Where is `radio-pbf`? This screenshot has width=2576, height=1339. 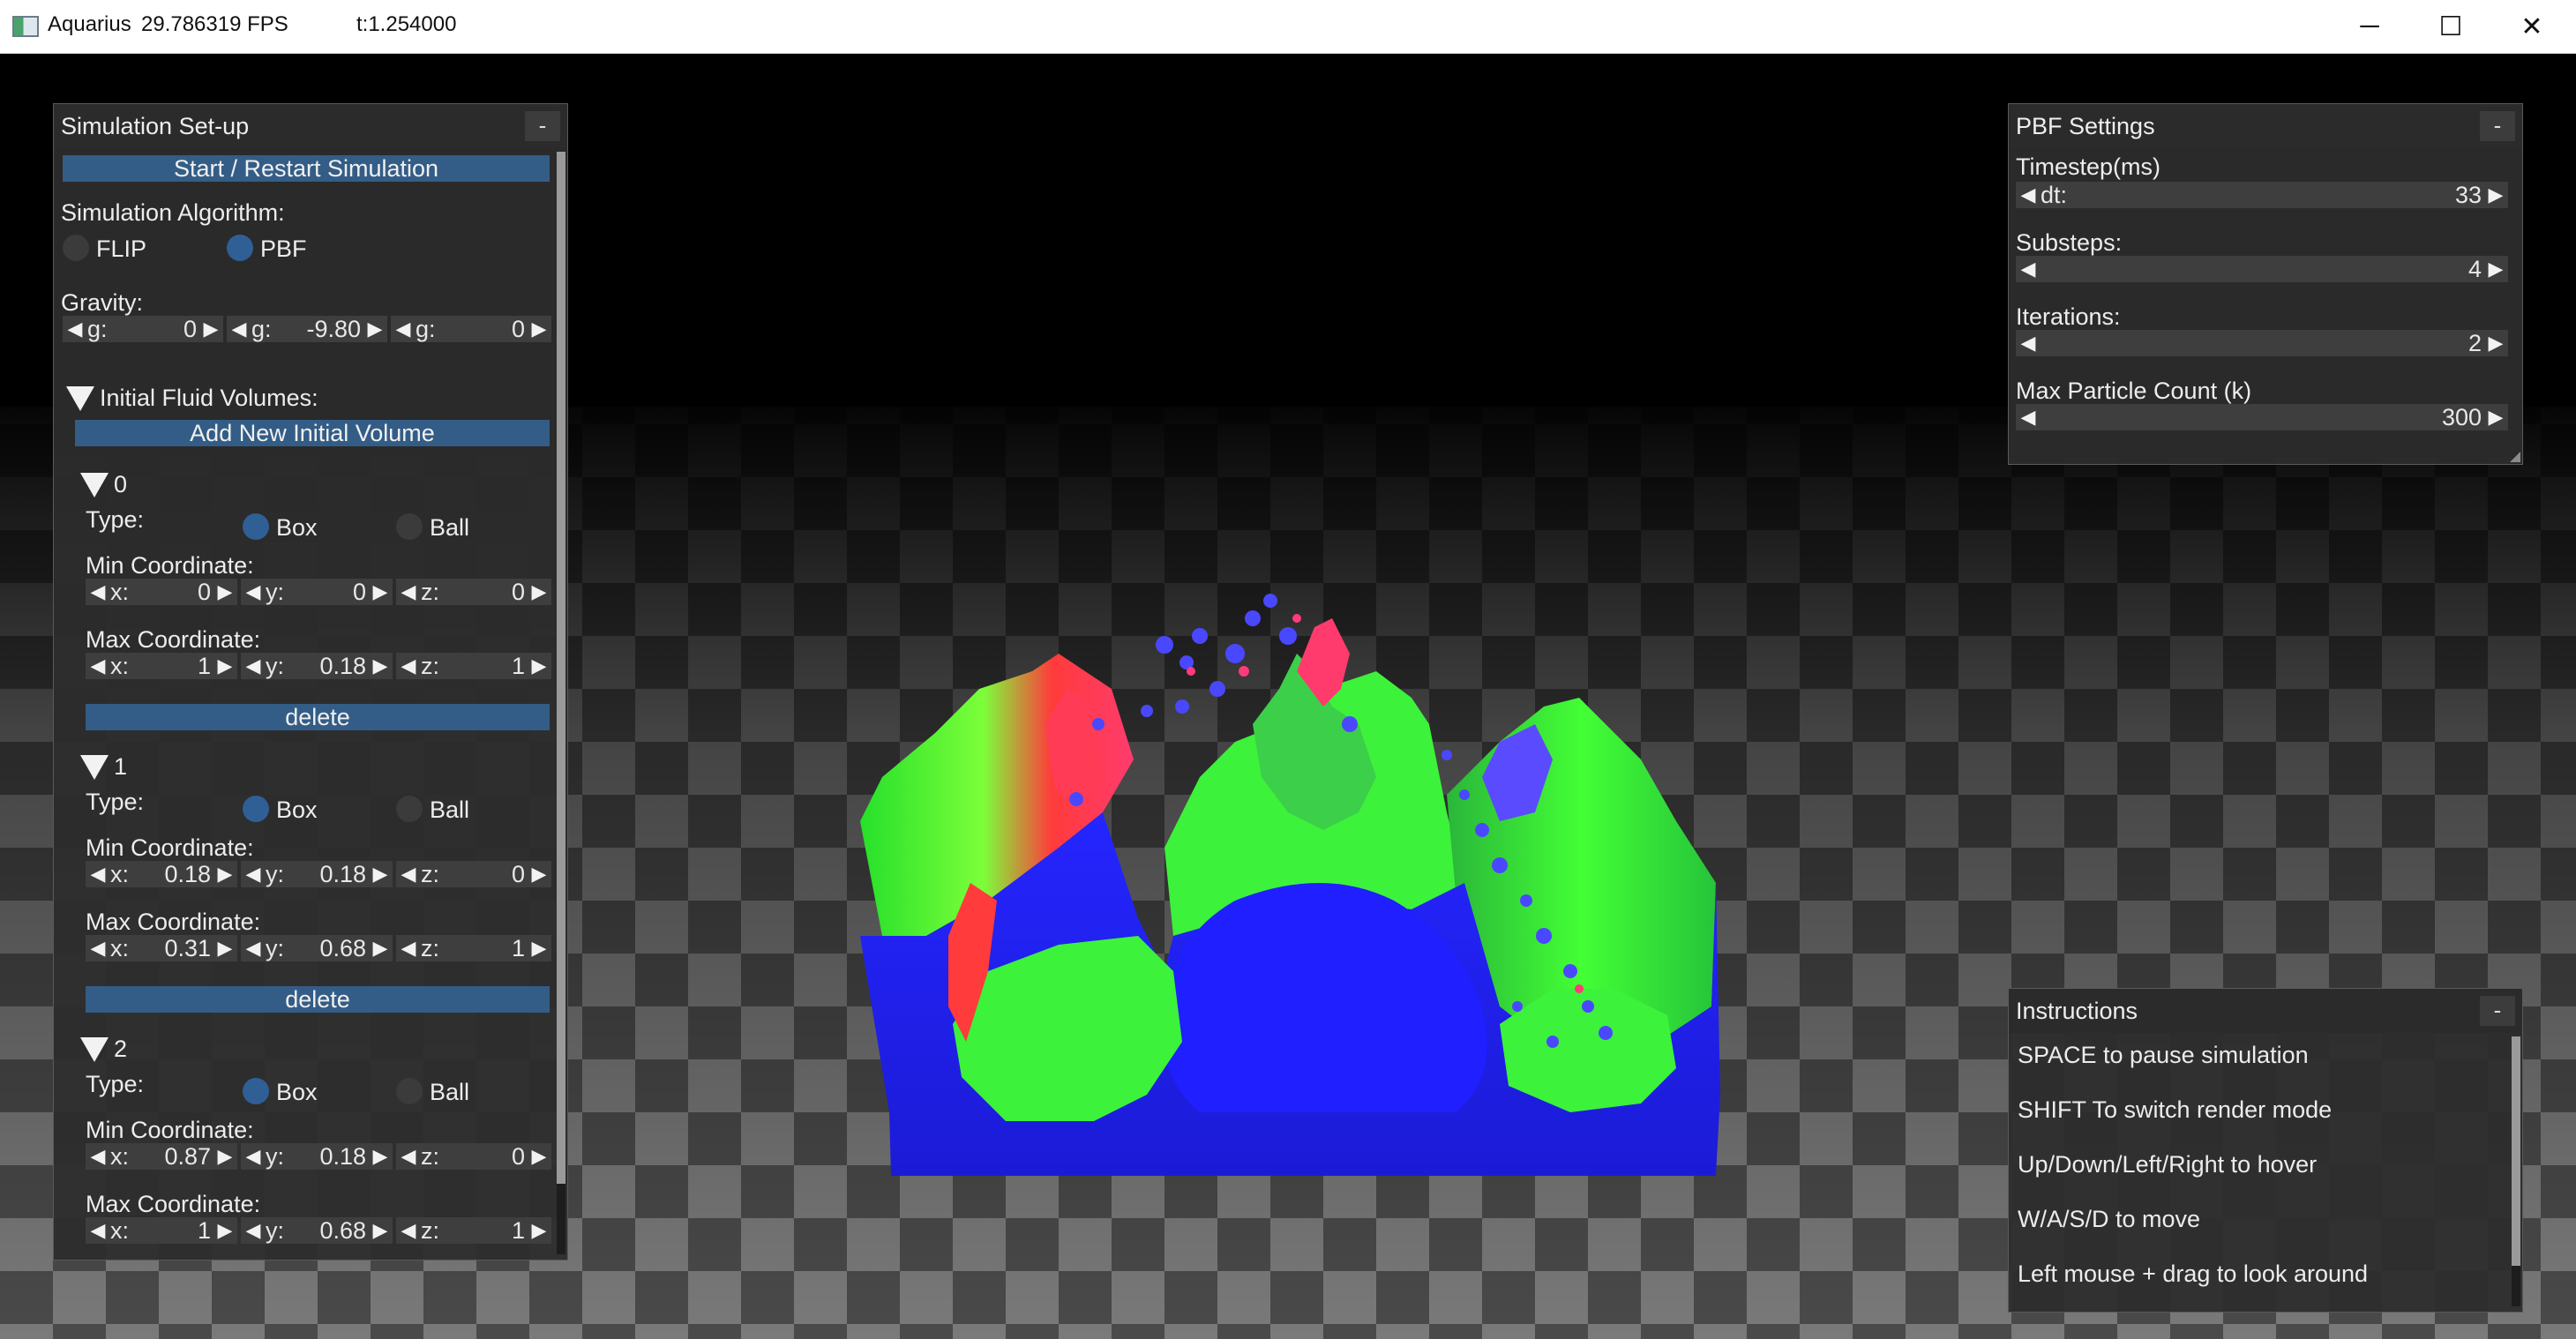
radio-pbf is located at coordinates (240, 248).